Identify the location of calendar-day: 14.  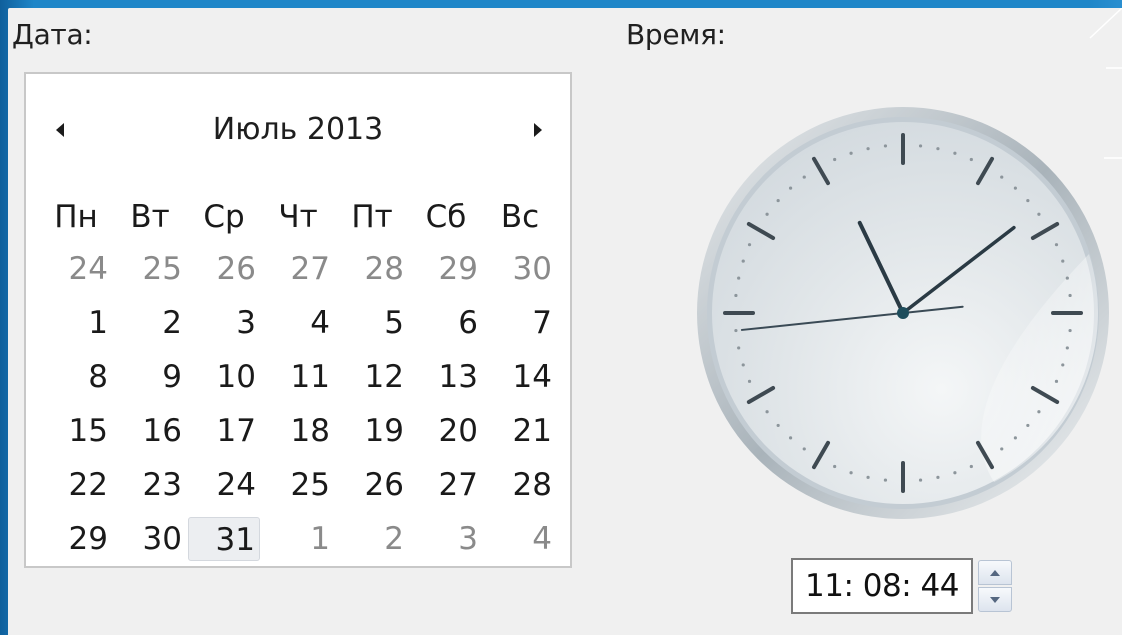
(520, 377).